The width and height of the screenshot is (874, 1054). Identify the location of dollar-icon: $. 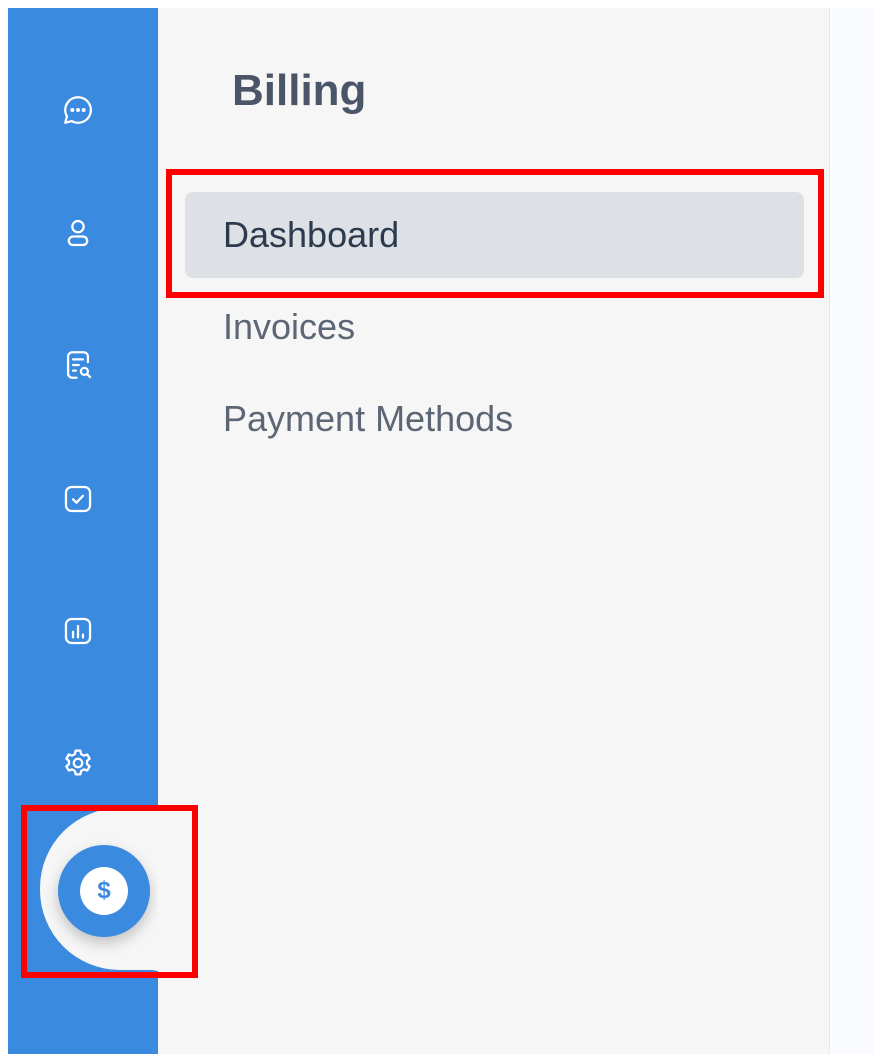
(104, 891).